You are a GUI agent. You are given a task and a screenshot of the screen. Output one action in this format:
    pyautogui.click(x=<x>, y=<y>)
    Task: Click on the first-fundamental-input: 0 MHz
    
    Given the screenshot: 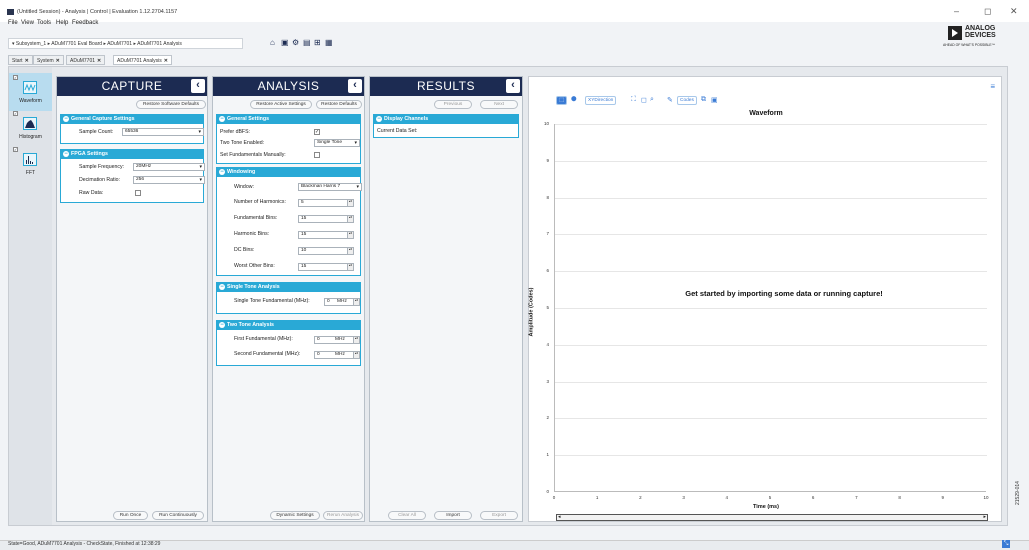 What is the action you would take?
    pyautogui.click(x=337, y=340)
    